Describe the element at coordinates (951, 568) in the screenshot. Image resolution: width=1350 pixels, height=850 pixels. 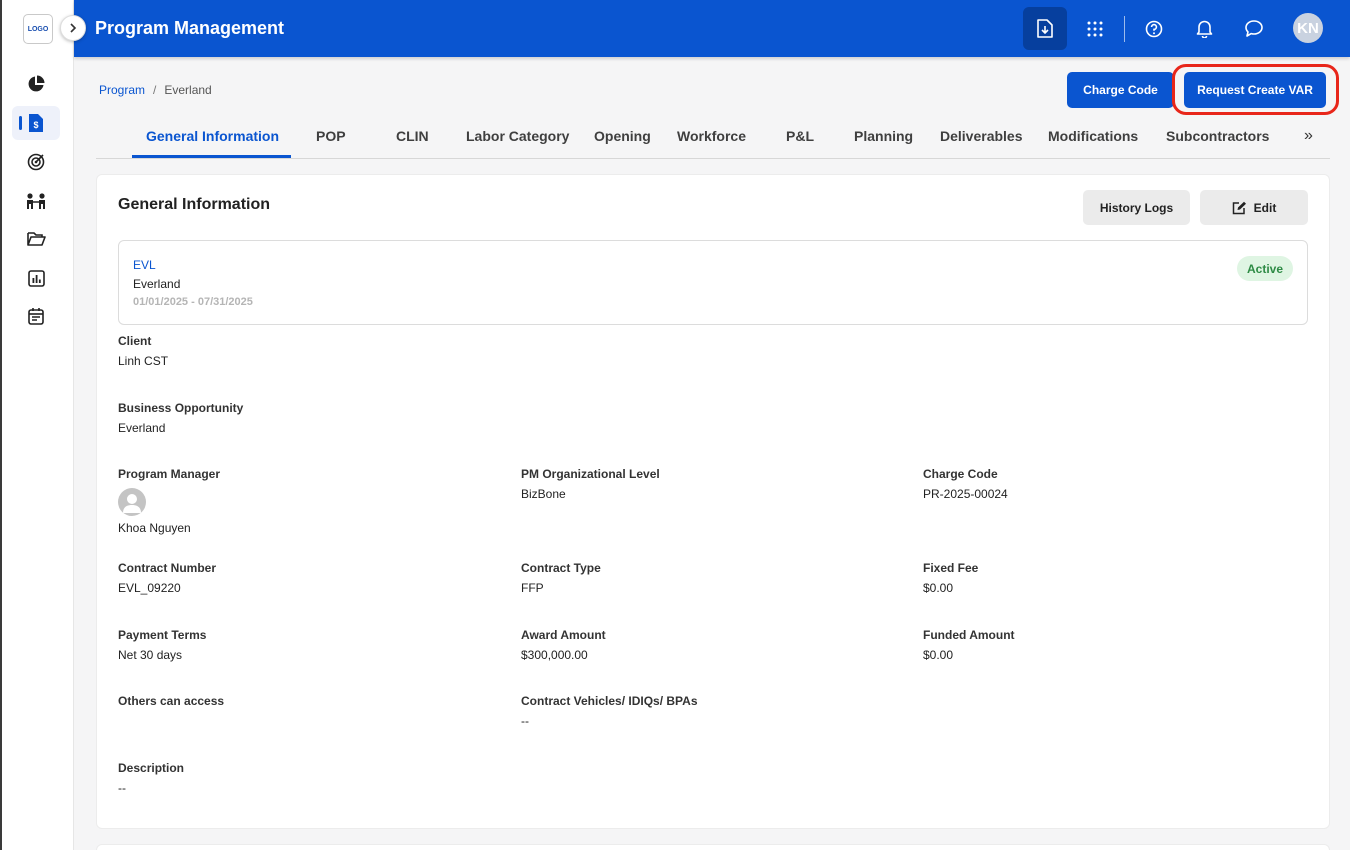
I see `field-label: Fixed Fee` at that location.